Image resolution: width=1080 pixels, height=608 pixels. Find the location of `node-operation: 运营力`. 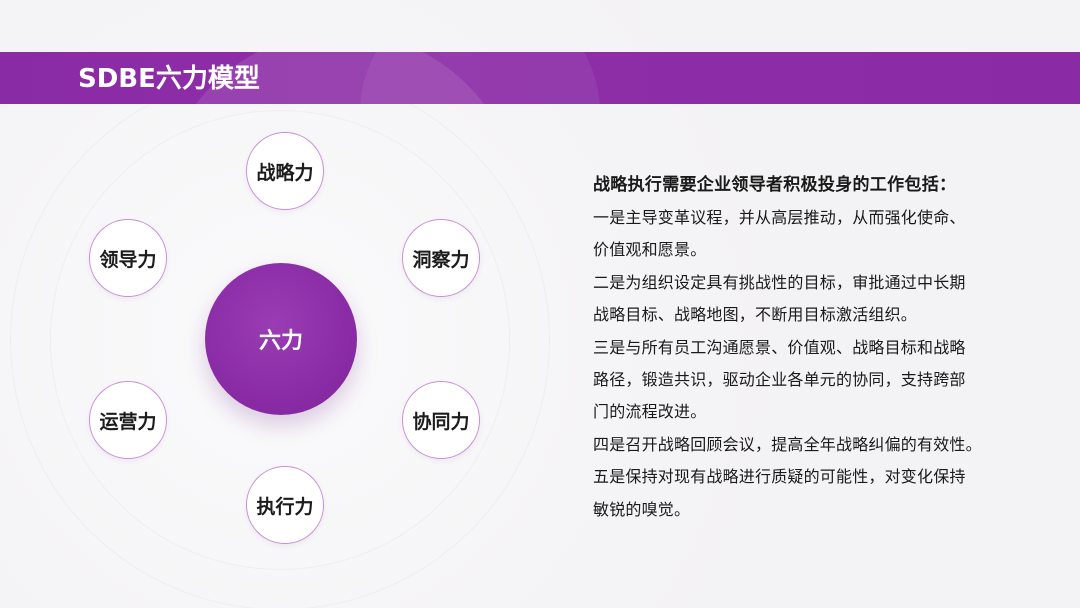

node-operation: 运营力 is located at coordinates (128, 420).